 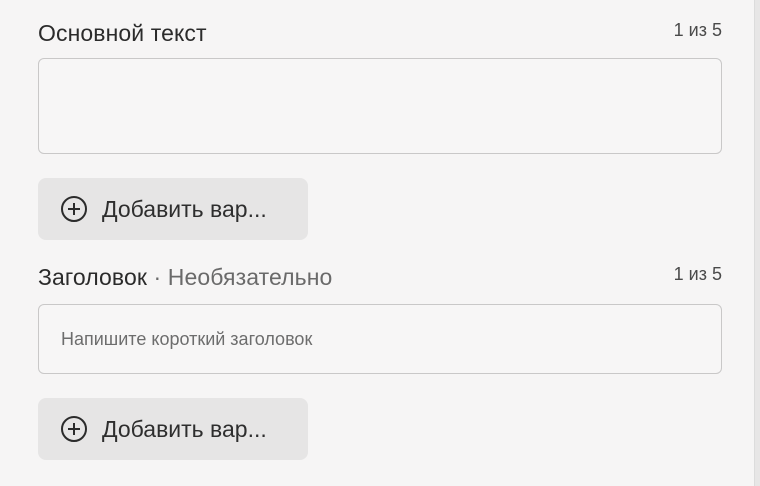 I want to click on headline-header: Заголовок · Необязательно 1 из 5, so click(x=380, y=278).